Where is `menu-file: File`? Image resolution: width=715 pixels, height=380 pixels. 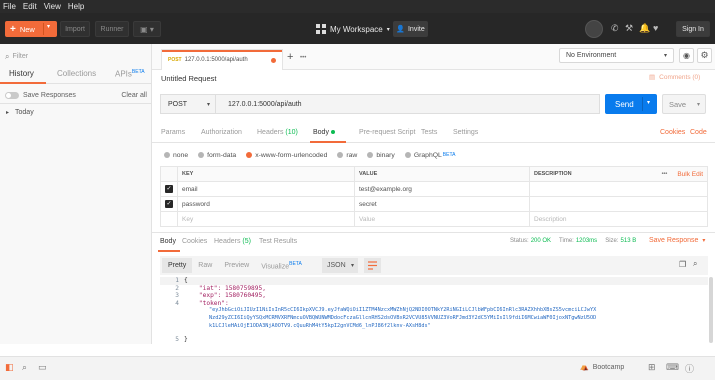
menu-file: File is located at coordinates (9, 6).